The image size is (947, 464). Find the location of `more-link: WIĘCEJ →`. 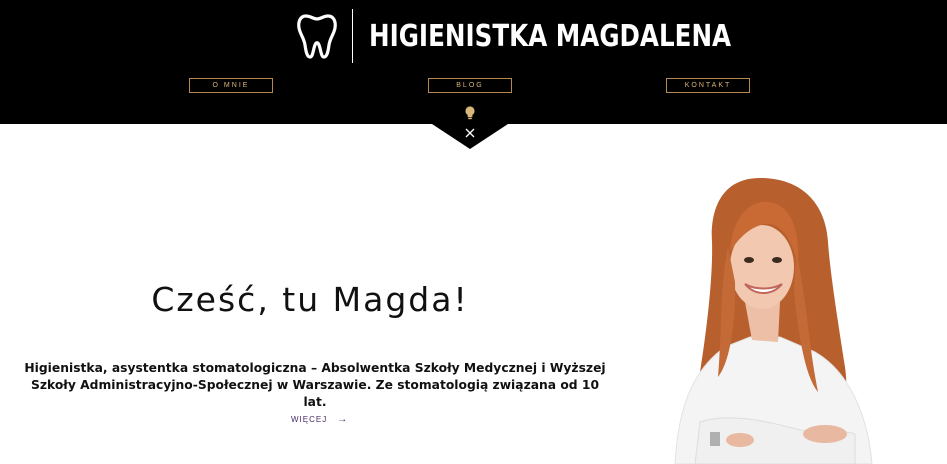

more-link: WIĘCEJ → is located at coordinates (319, 419).